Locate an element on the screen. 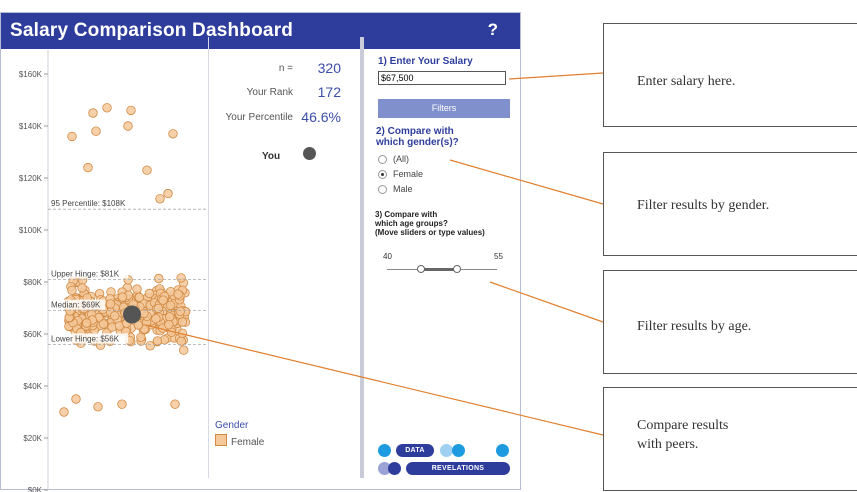 This screenshot has height=492, width=857. step3-title-line2: which age groups? is located at coordinates (411, 223).